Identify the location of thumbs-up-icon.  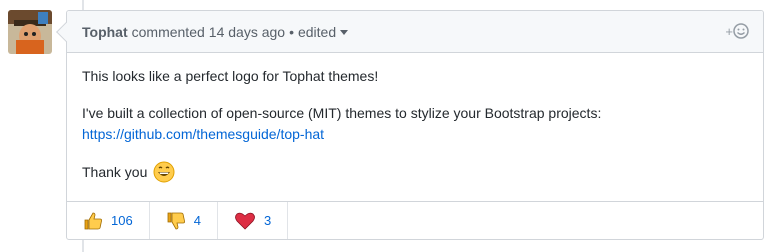
(93, 220).